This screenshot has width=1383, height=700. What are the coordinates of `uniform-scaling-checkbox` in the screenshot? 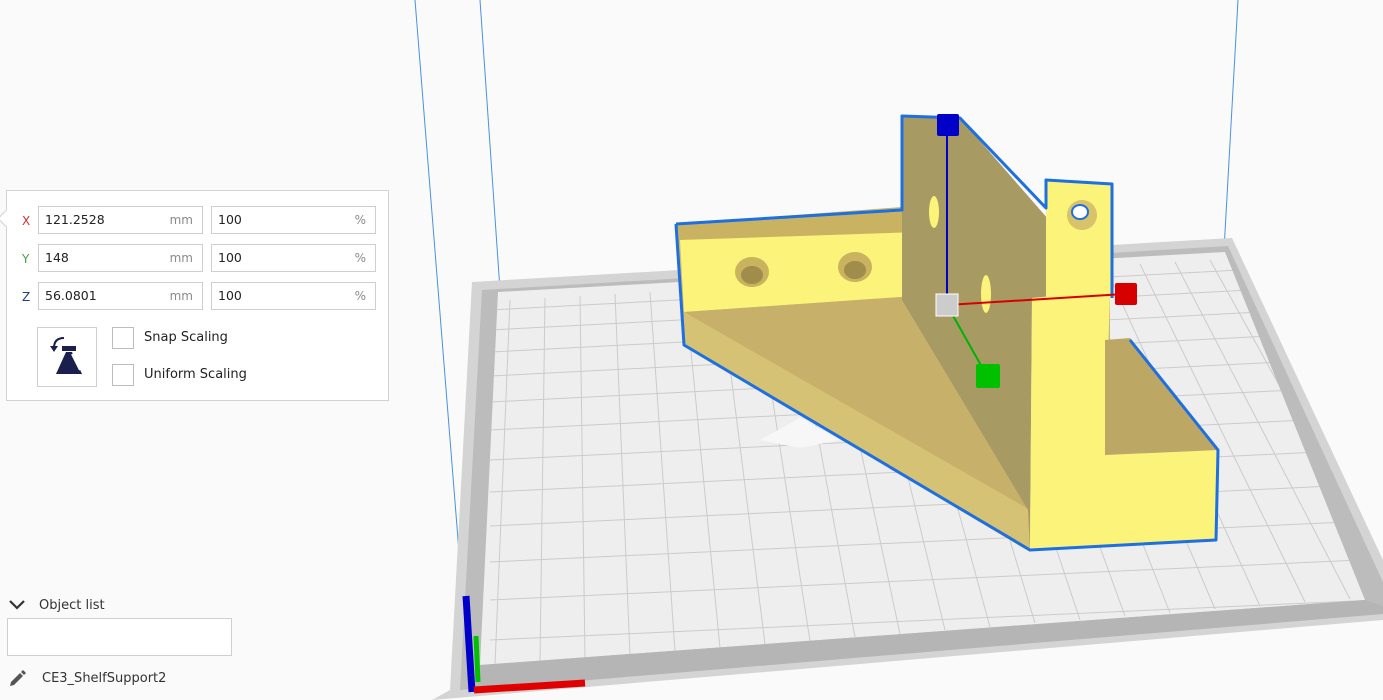 It's located at (123, 375).